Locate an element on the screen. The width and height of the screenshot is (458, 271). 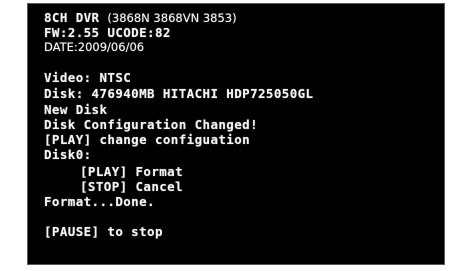
video-standard: Video: NTSC is located at coordinates (88, 77).